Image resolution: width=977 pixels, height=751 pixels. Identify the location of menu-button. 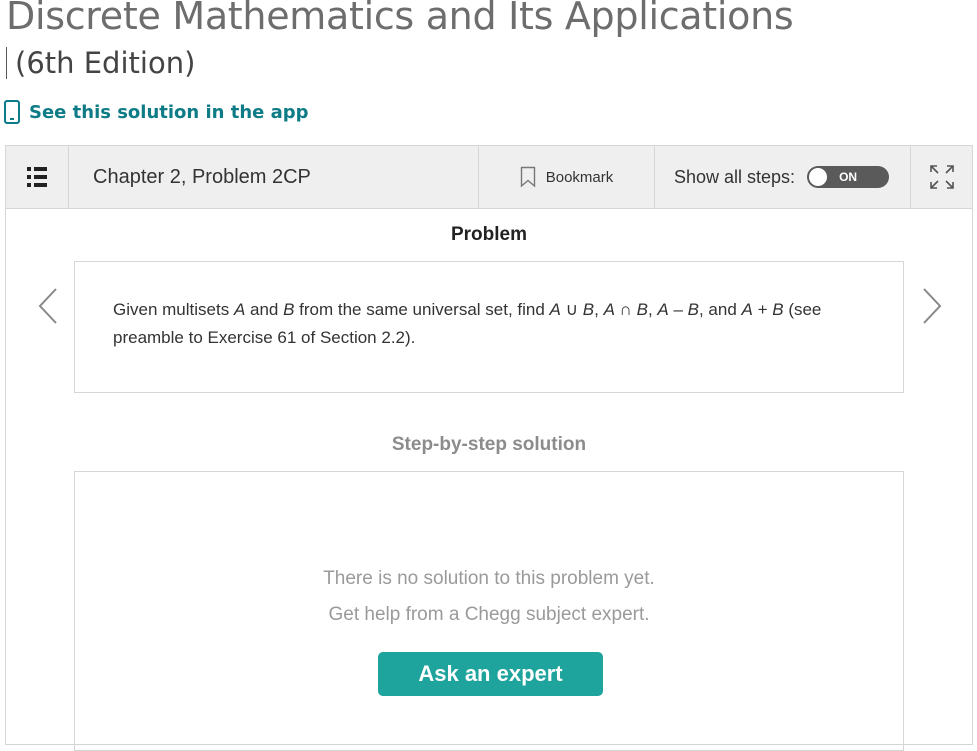
(37, 177).